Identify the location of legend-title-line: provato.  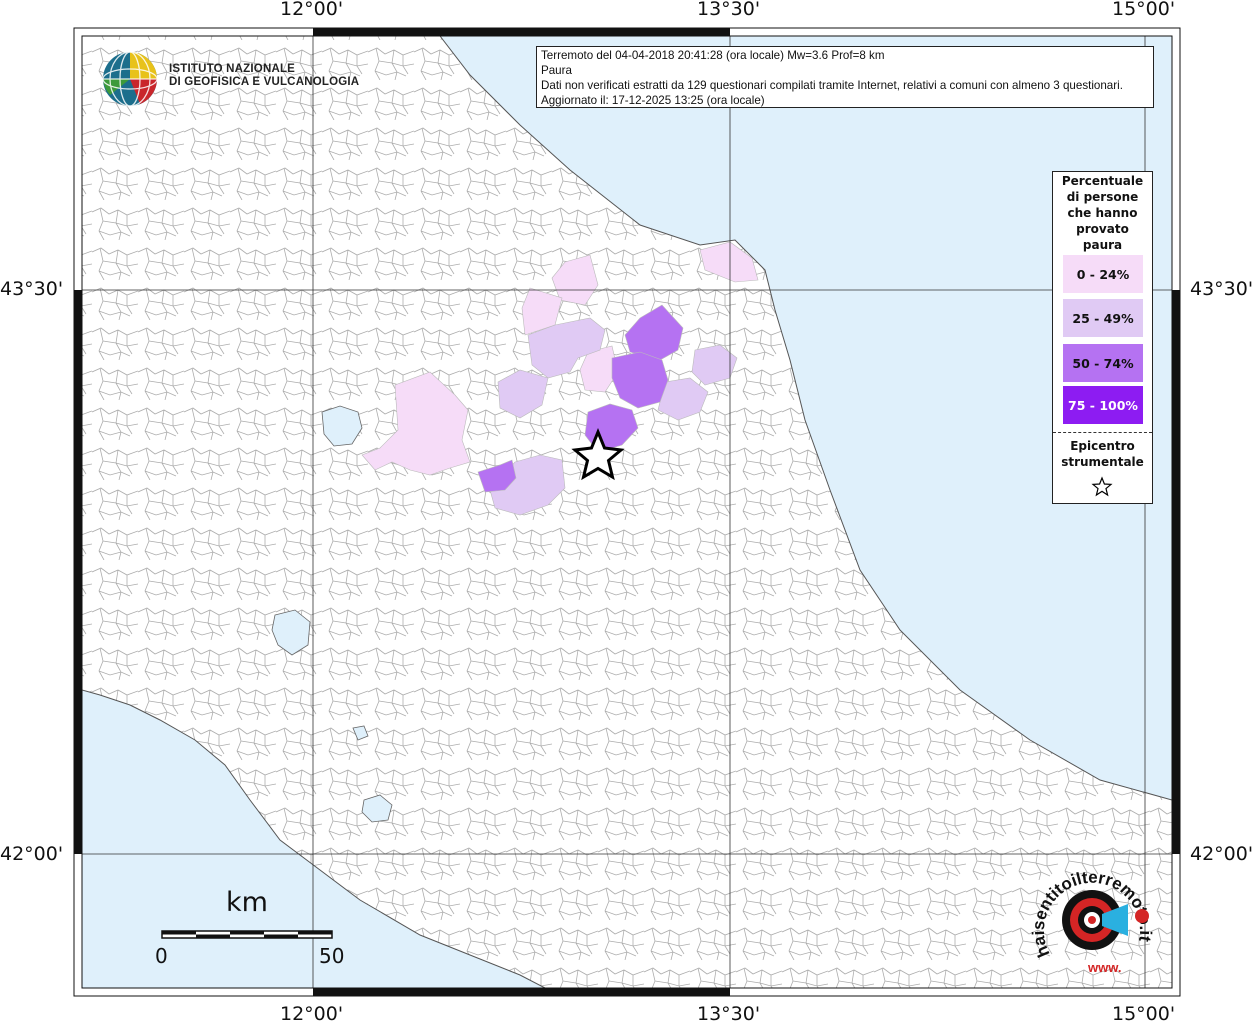
(1102, 229).